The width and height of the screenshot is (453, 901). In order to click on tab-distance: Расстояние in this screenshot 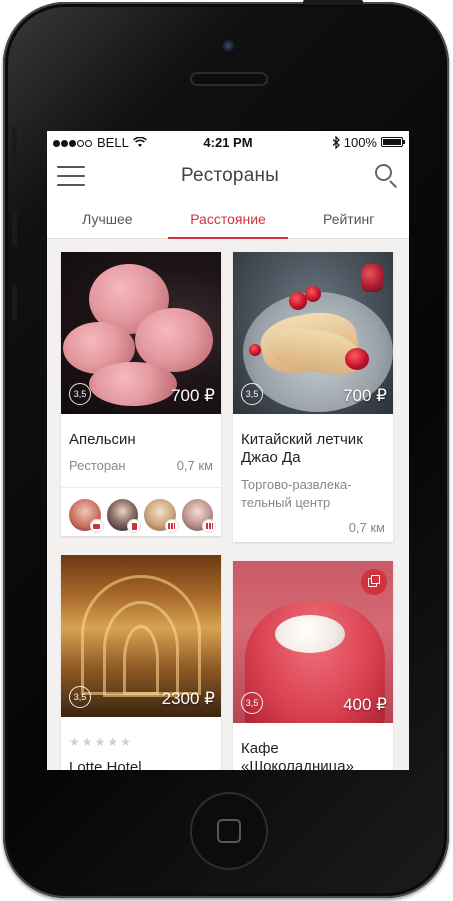, I will do `click(228, 219)`.